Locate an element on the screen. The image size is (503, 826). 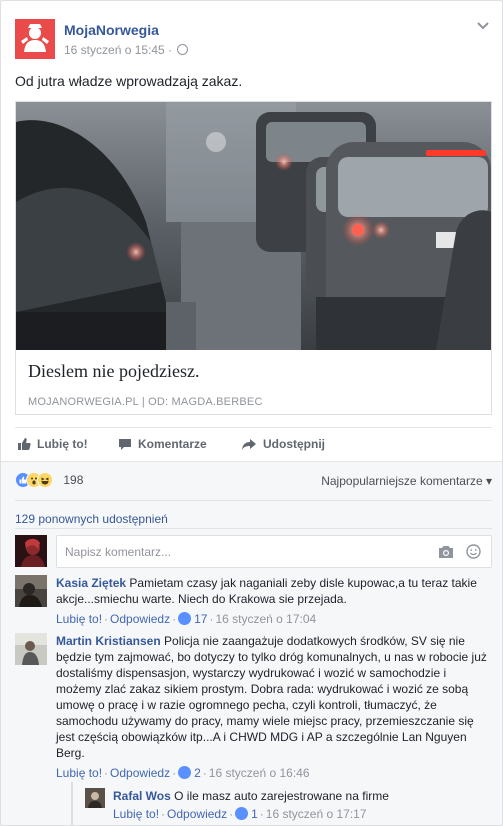
like-button: Lubię to! is located at coordinates (52, 444).